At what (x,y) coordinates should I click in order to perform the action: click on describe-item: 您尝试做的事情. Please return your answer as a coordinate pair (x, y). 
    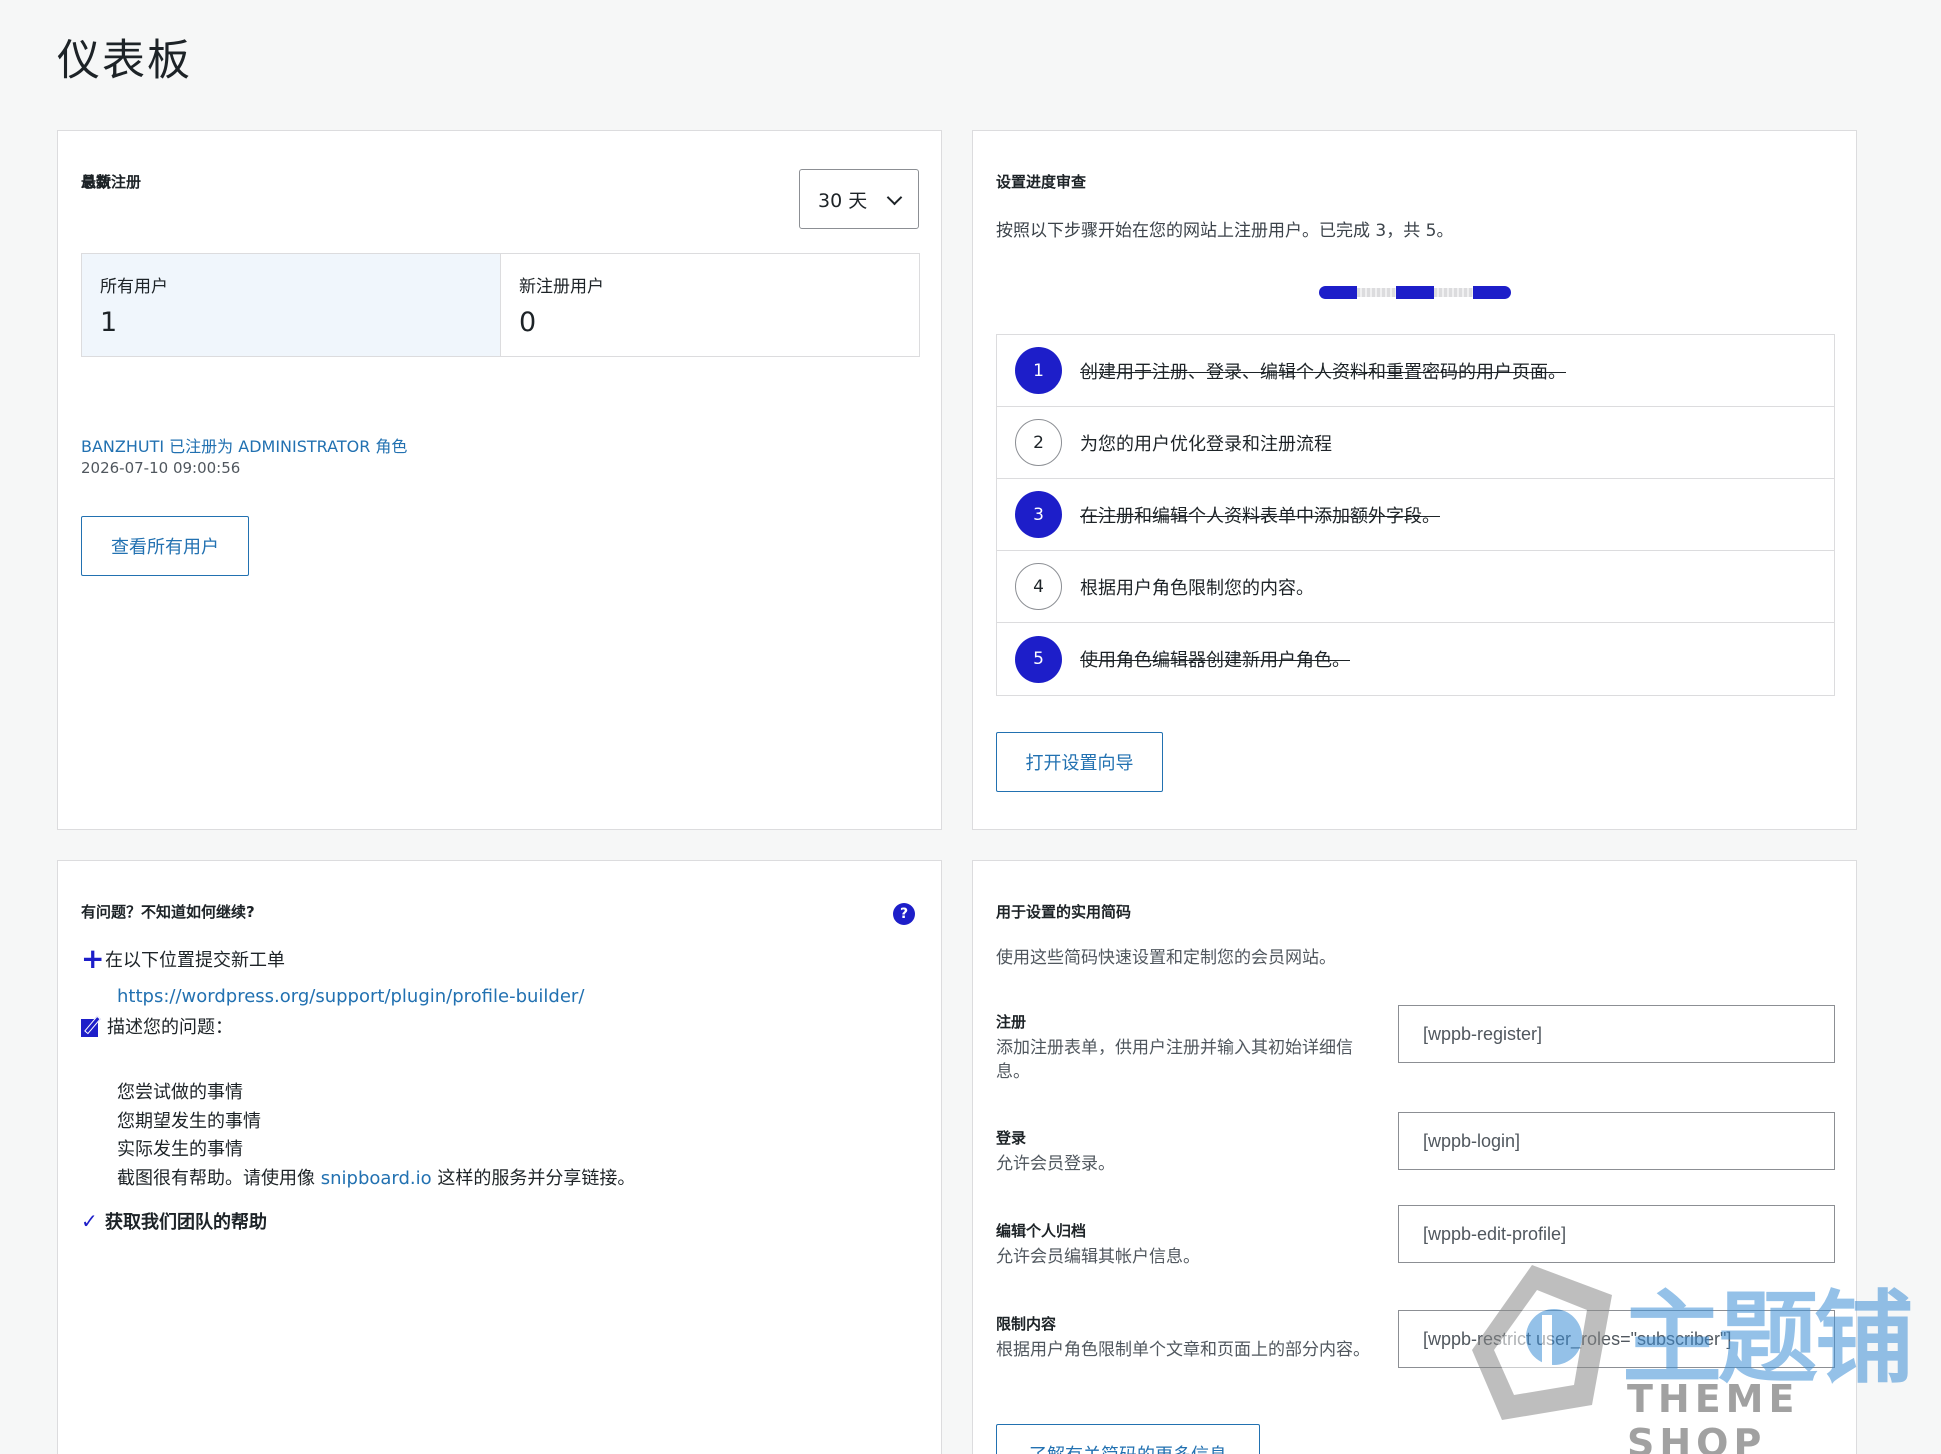
    Looking at the image, I should click on (180, 1092).